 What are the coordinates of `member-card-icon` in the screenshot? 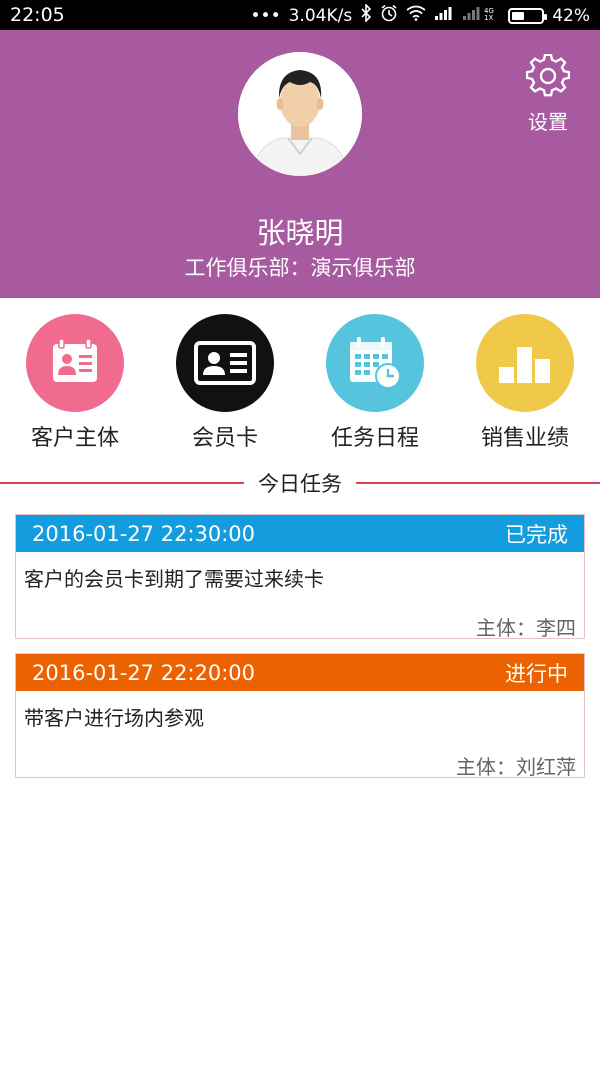 It's located at (225, 363).